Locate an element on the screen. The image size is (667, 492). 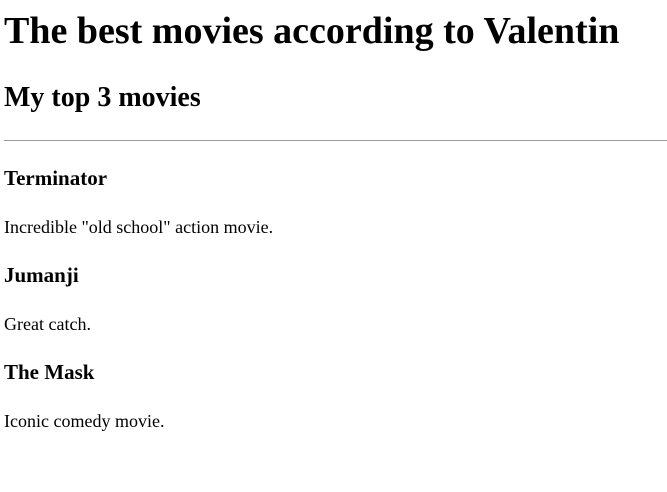
divider is located at coordinates (335, 140).